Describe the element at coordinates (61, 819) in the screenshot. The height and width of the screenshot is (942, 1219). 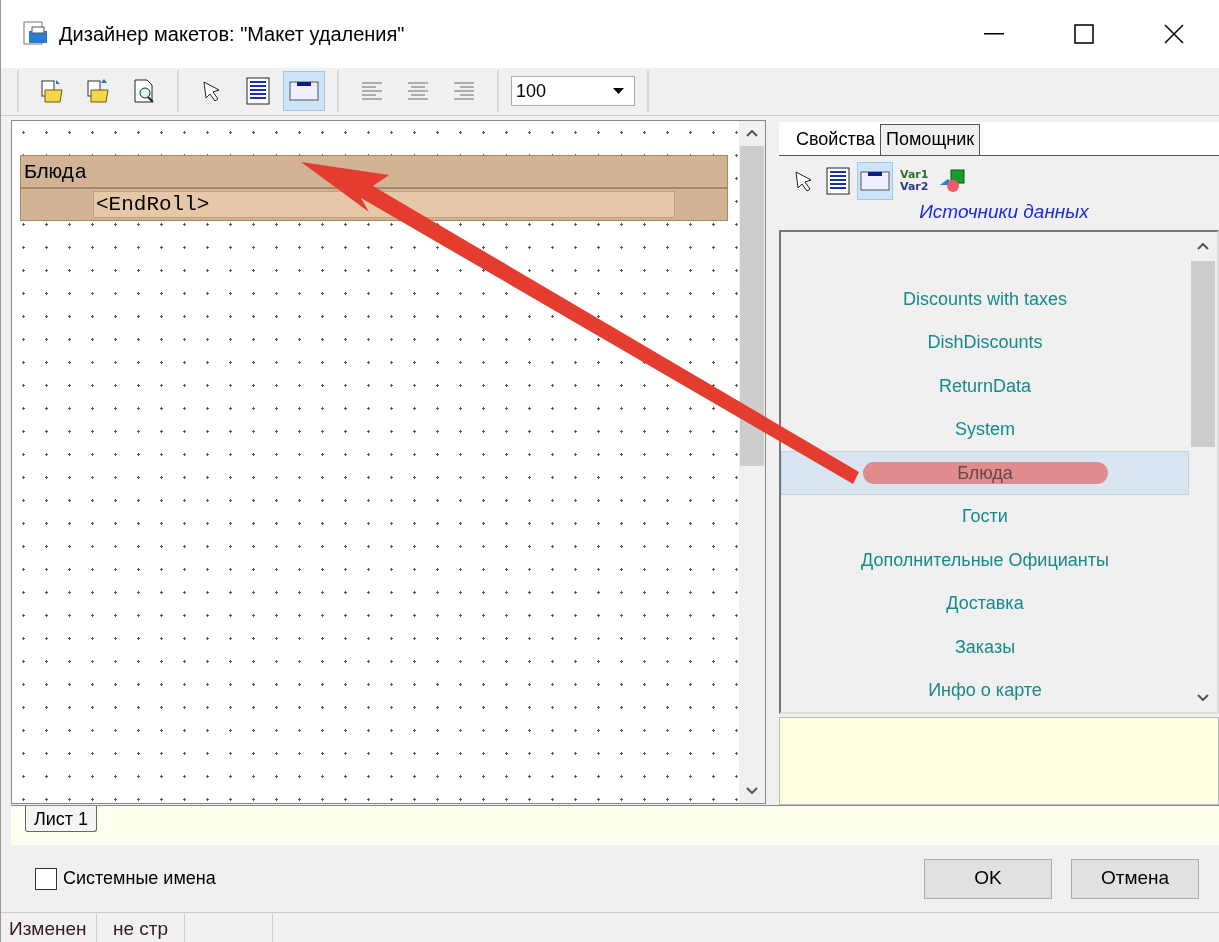
I see `sheet-tab: Лист 1` at that location.